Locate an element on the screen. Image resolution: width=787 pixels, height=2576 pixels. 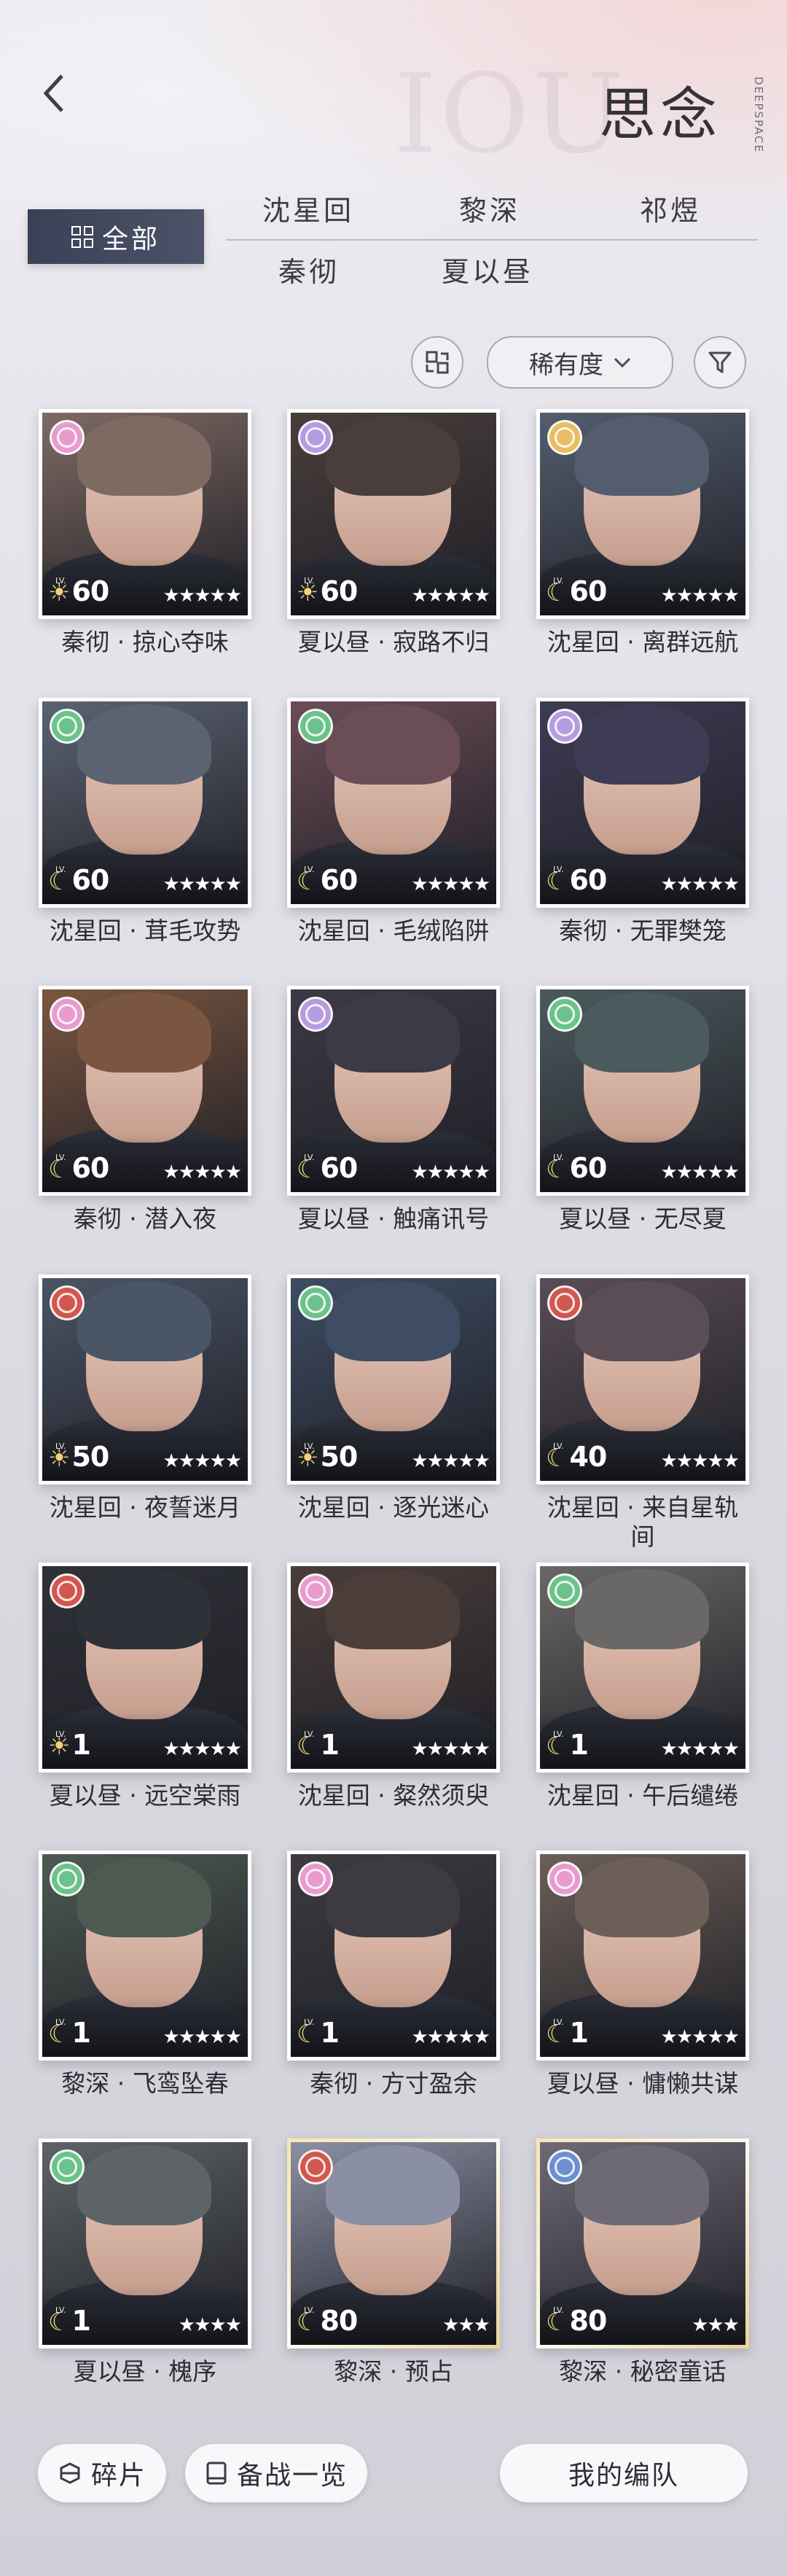
my-team-button: 我的编队 is located at coordinates (624, 2473).